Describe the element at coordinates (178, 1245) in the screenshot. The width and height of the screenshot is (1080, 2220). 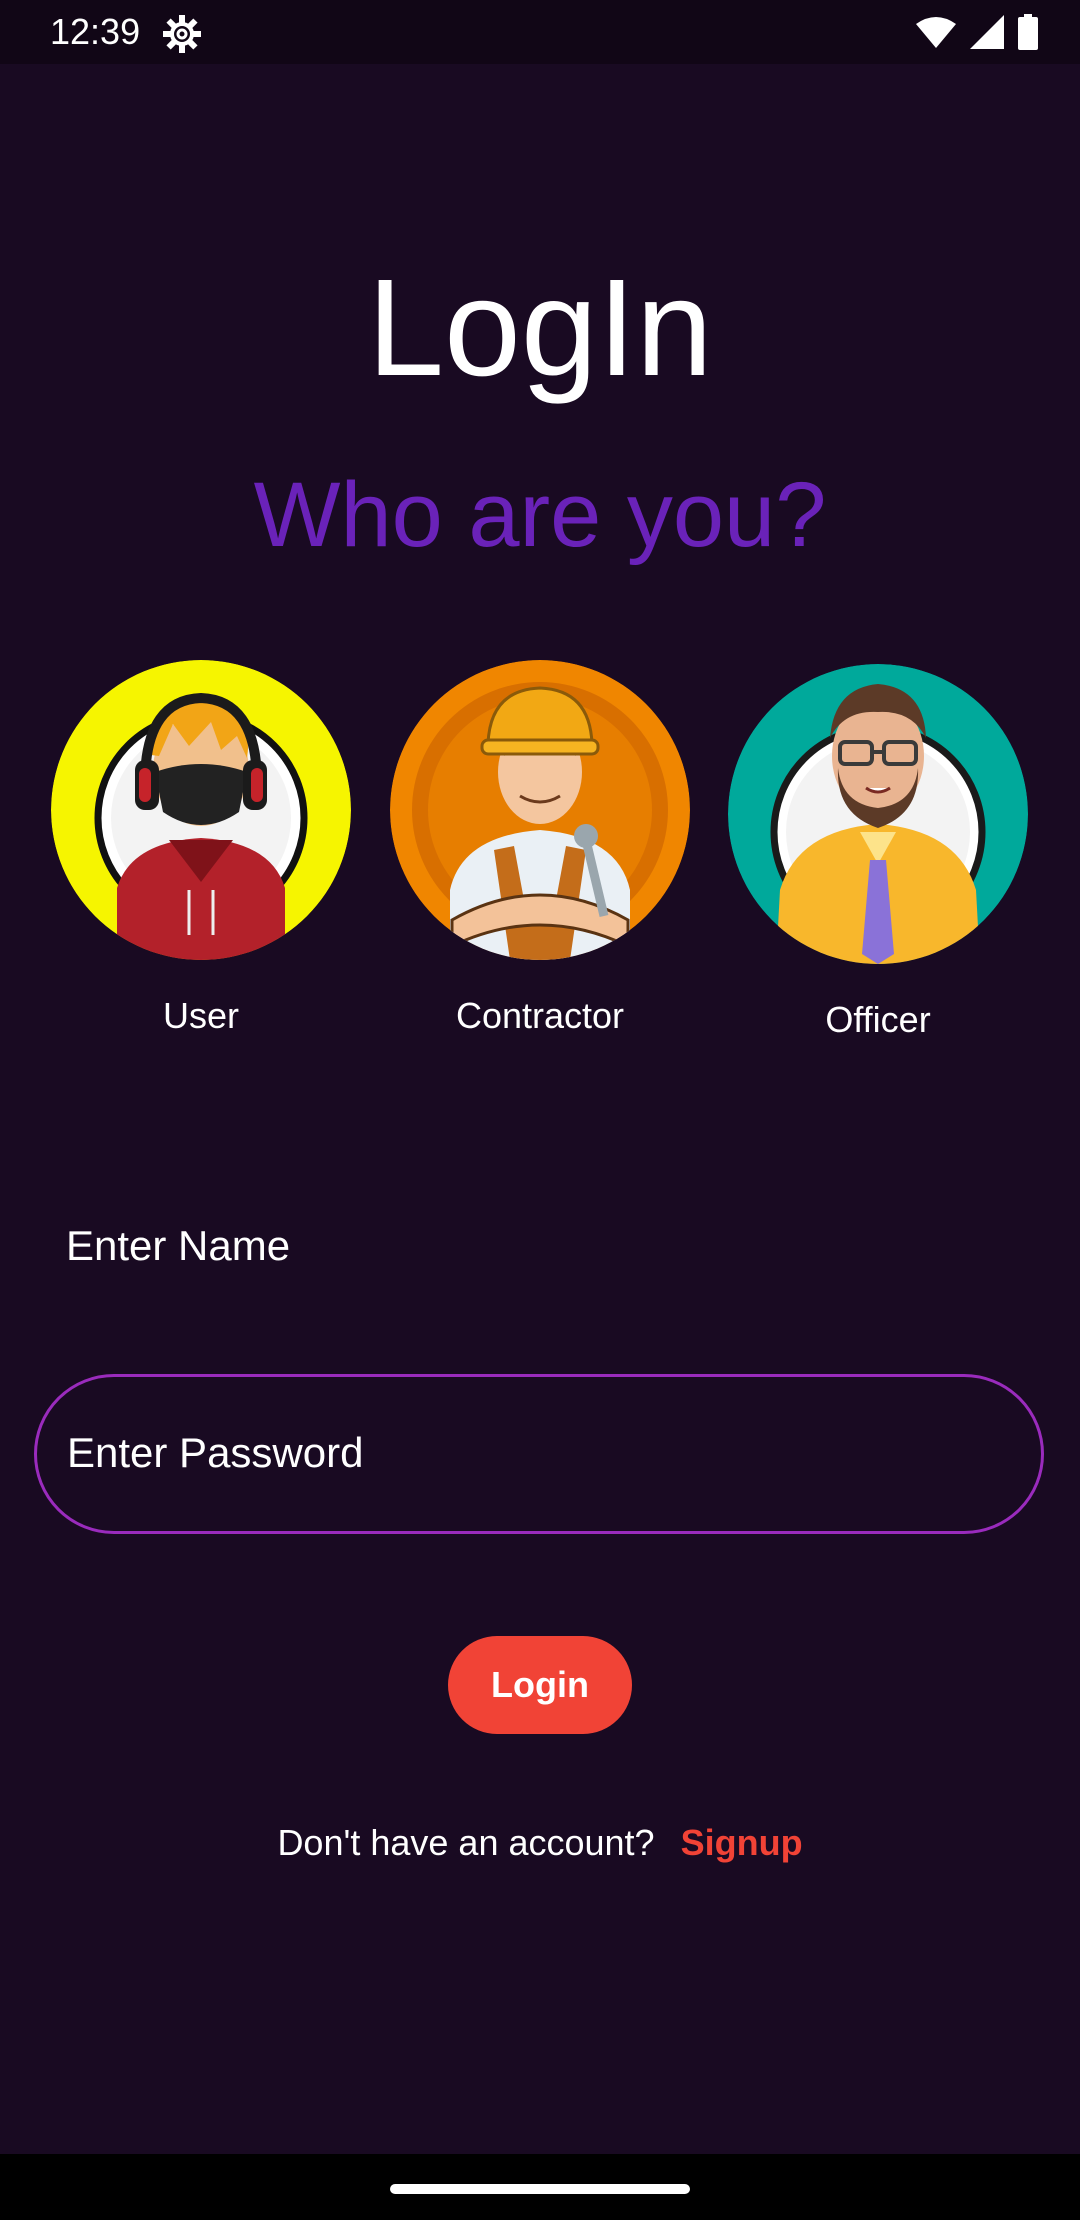
I see `name-input-placeholder: Enter Name` at that location.